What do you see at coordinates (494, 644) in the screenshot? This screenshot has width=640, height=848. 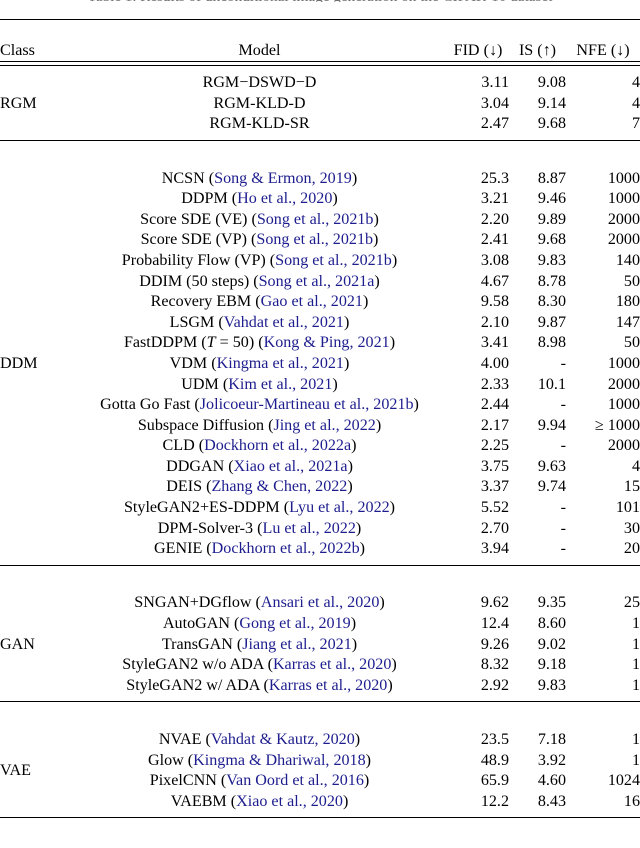 I see `fid-value: 9.26` at bounding box center [494, 644].